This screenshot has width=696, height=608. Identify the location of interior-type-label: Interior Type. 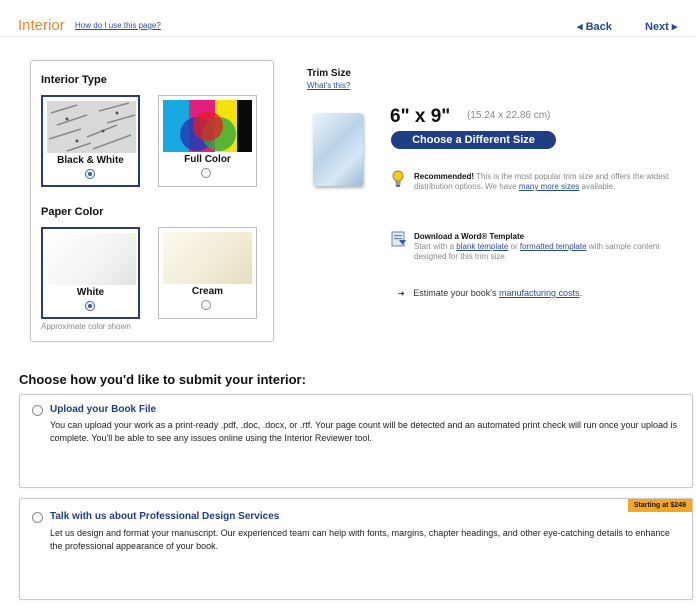
(74, 80).